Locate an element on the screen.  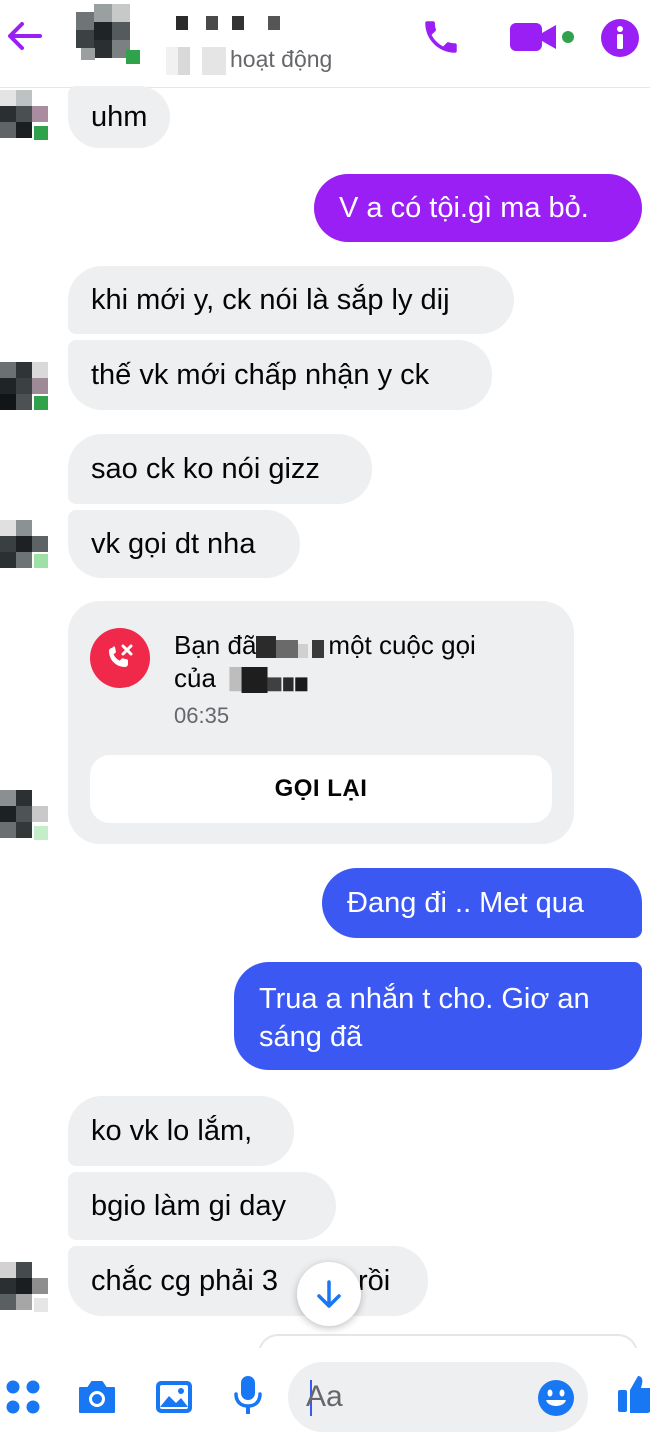
info-icon is located at coordinates (620, 38).